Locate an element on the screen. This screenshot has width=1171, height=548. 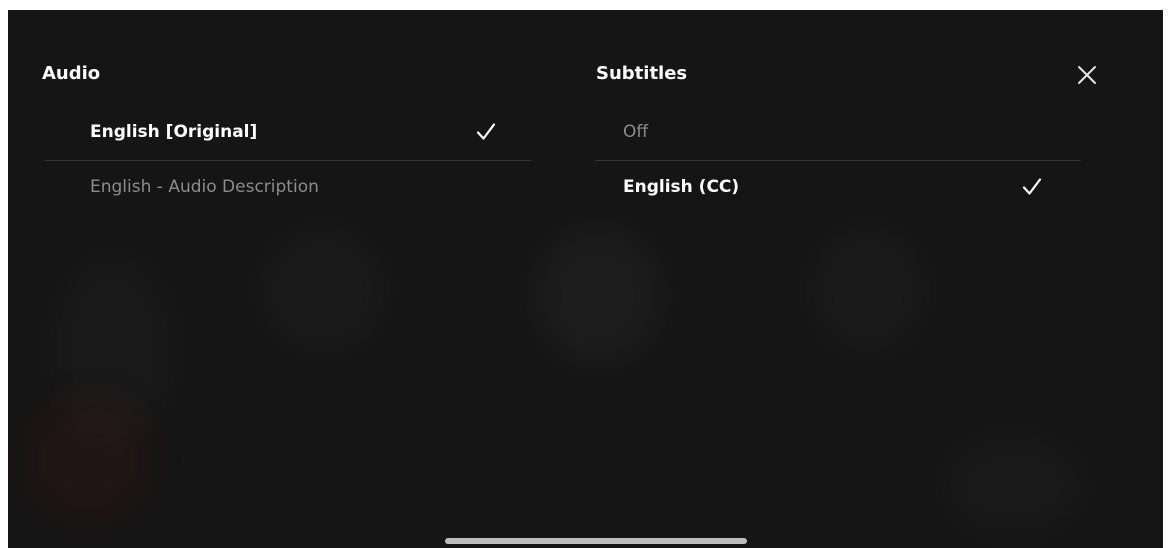
audio-option-label: English [Original] is located at coordinates (174, 132).